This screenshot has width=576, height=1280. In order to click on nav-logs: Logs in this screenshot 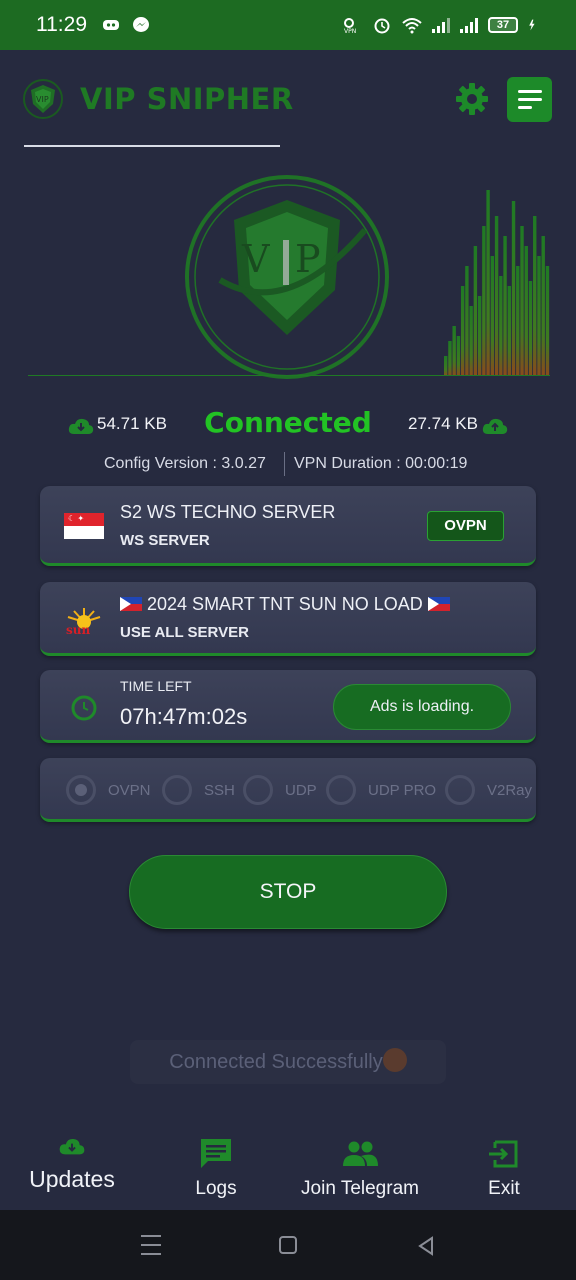, I will do `click(216, 1168)`.